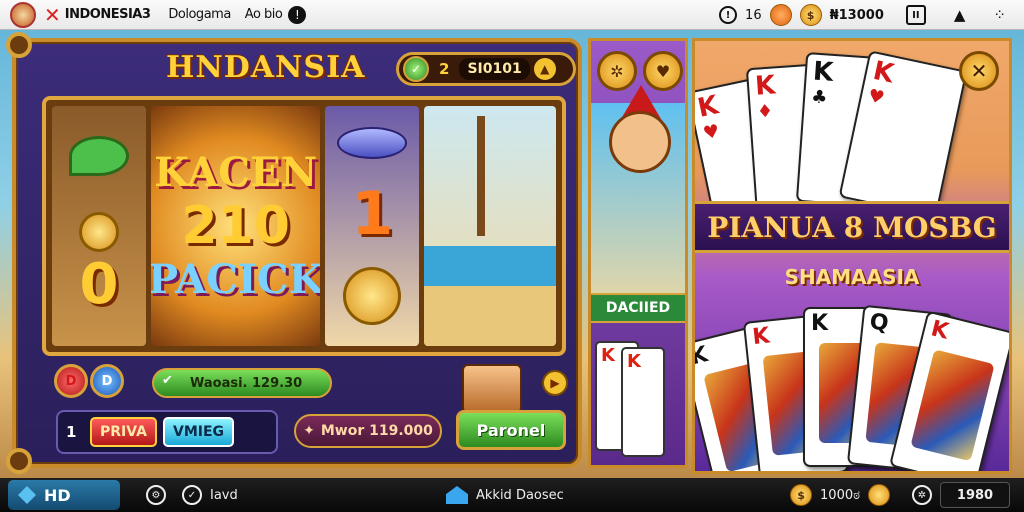  I want to click on bottom-bar: HD ⚙ ✓ Iavd Akkid Daosec $ 1000ಠ ✲ 1980, so click(512, 495).